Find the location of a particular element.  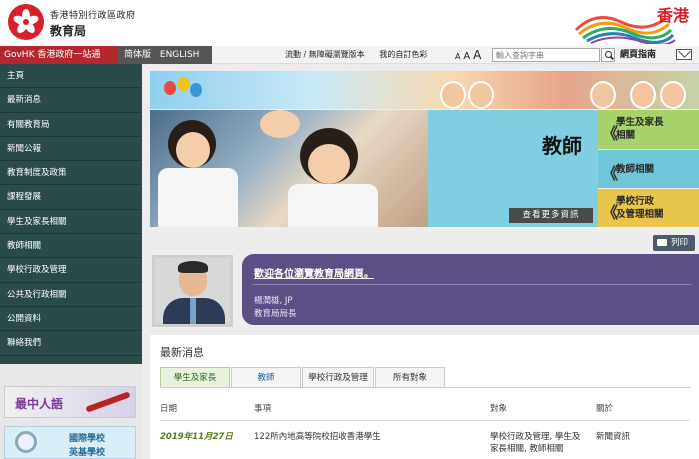

sidebar-item-open-data: 公開資料 is located at coordinates (71, 319).